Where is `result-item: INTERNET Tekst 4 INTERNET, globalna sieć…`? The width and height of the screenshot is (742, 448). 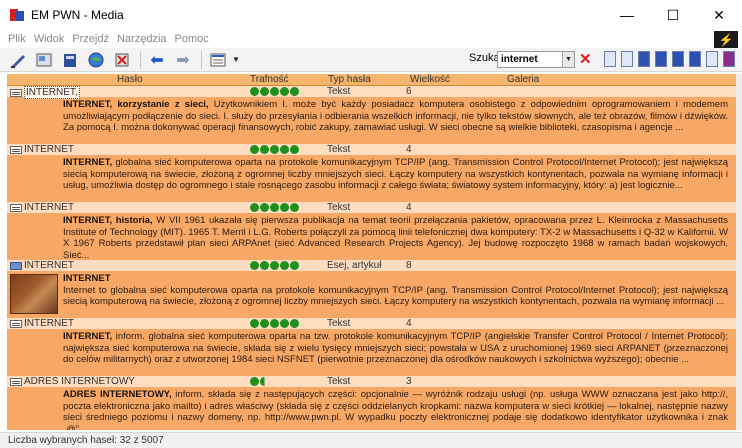
result-item: INTERNET Tekst 4 INTERNET, globalna sieć… is located at coordinates (371, 173).